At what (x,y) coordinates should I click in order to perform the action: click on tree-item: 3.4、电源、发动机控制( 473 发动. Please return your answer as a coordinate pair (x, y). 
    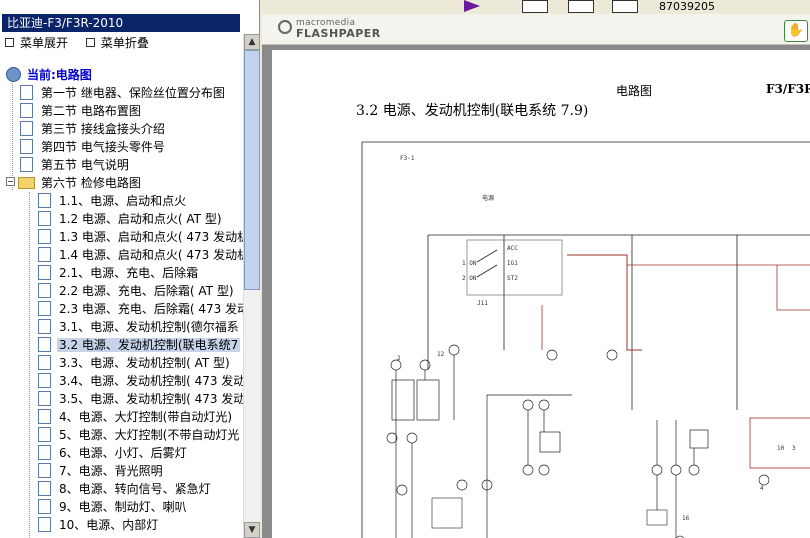
    Looking at the image, I should click on (140, 381).